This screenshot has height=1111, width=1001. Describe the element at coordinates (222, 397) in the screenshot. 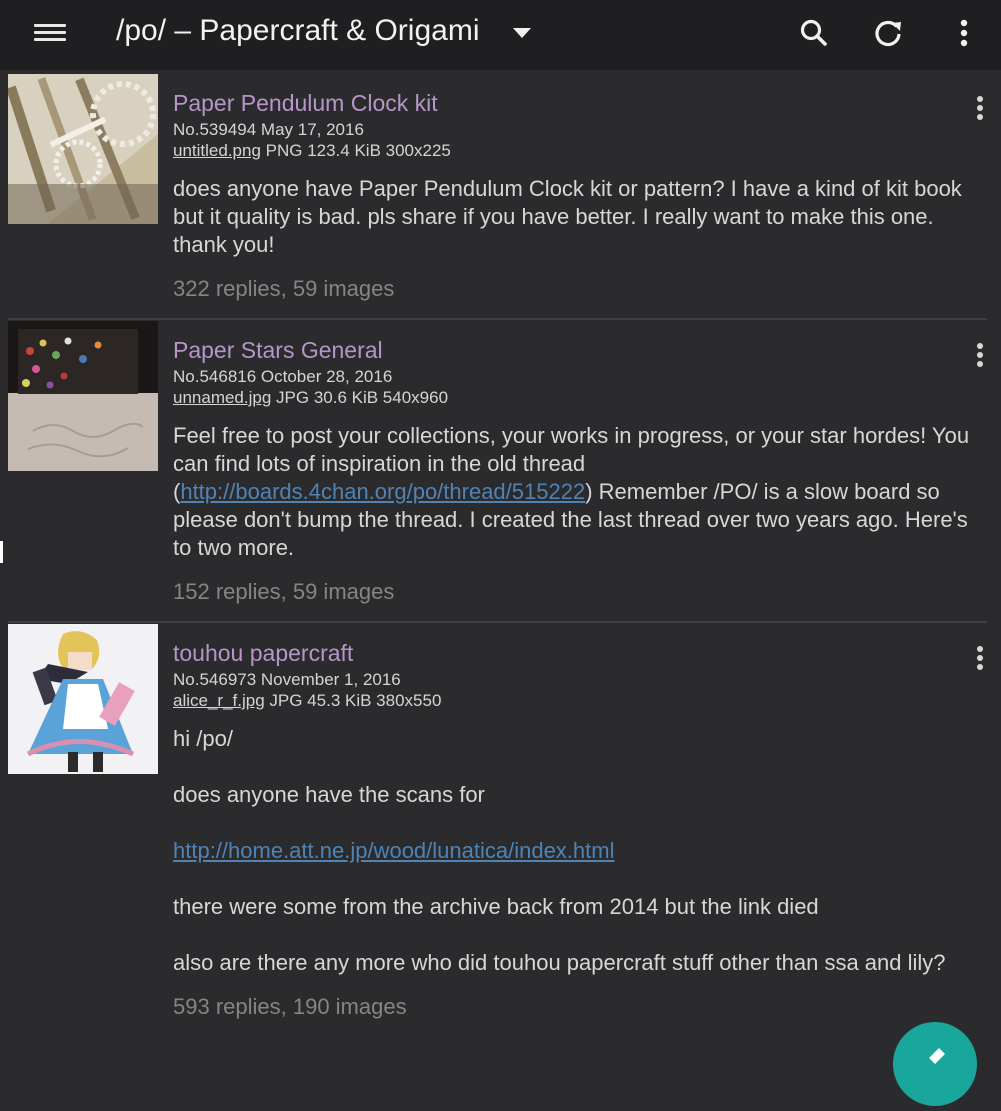

I see `file-name-link: unnamed.jpg` at that location.